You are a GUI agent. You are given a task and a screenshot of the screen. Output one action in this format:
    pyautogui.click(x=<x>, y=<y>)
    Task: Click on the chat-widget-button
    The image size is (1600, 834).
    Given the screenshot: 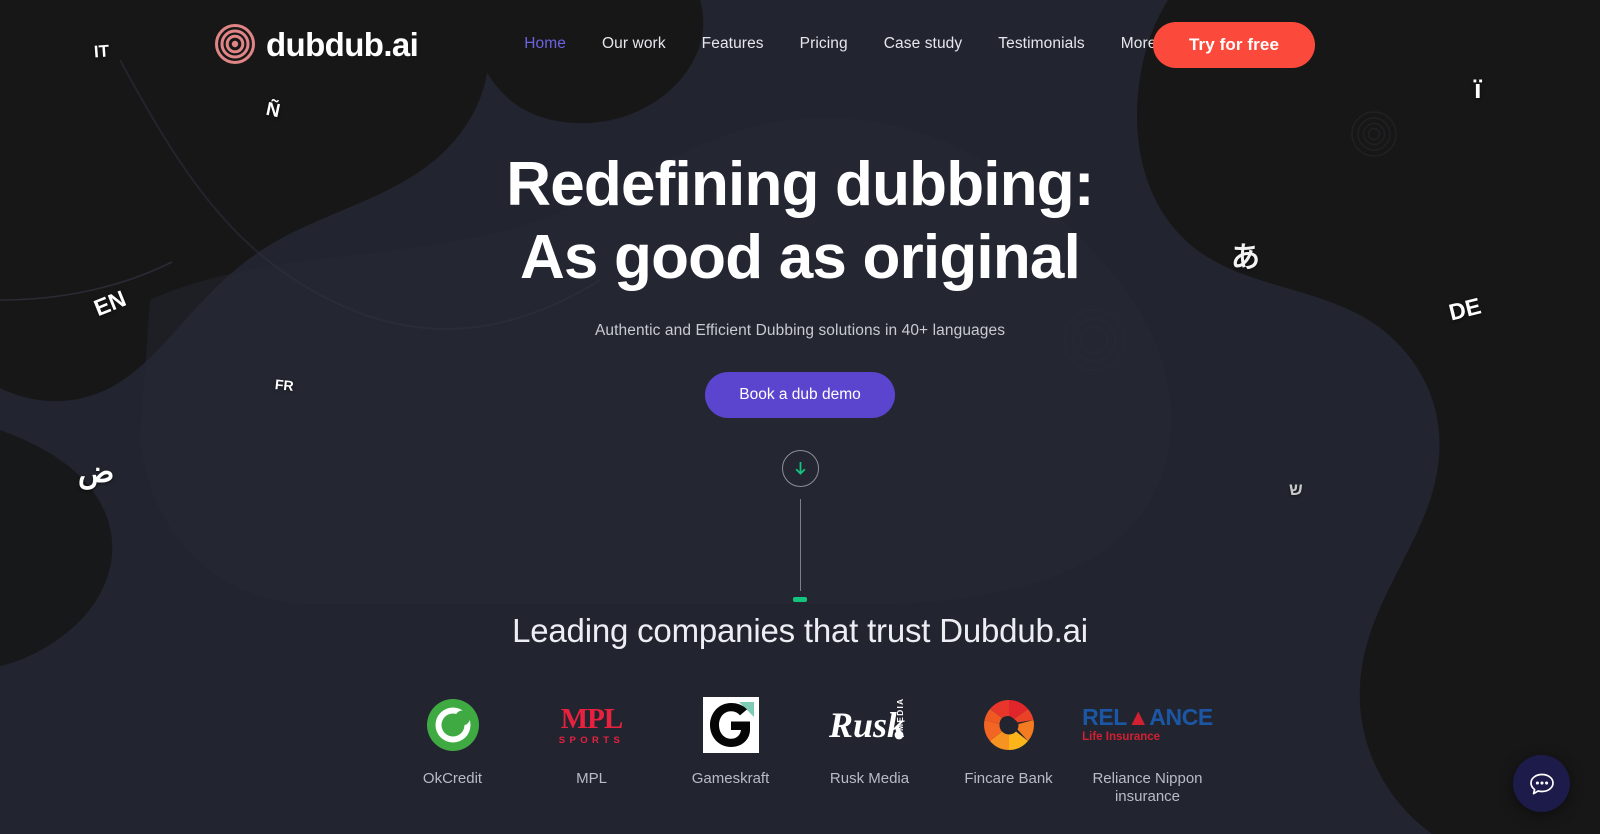 What is the action you would take?
    pyautogui.click(x=1541, y=783)
    